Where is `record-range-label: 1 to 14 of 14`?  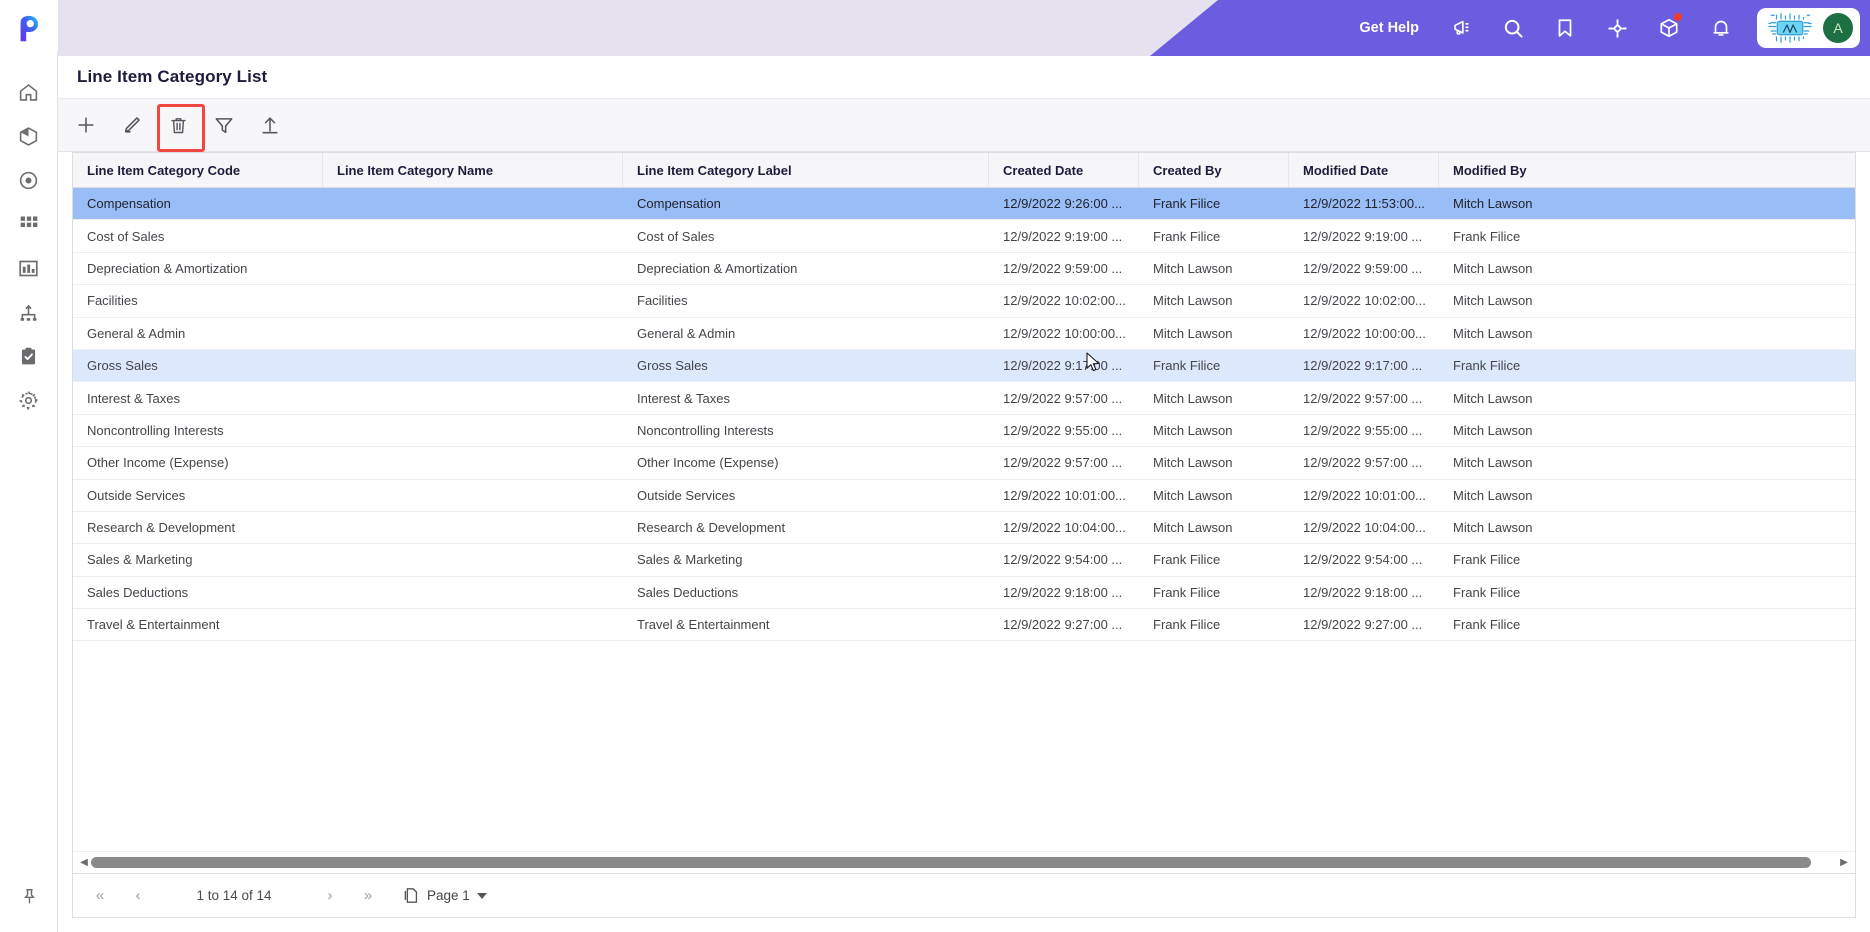 record-range-label: 1 to 14 of 14 is located at coordinates (234, 895).